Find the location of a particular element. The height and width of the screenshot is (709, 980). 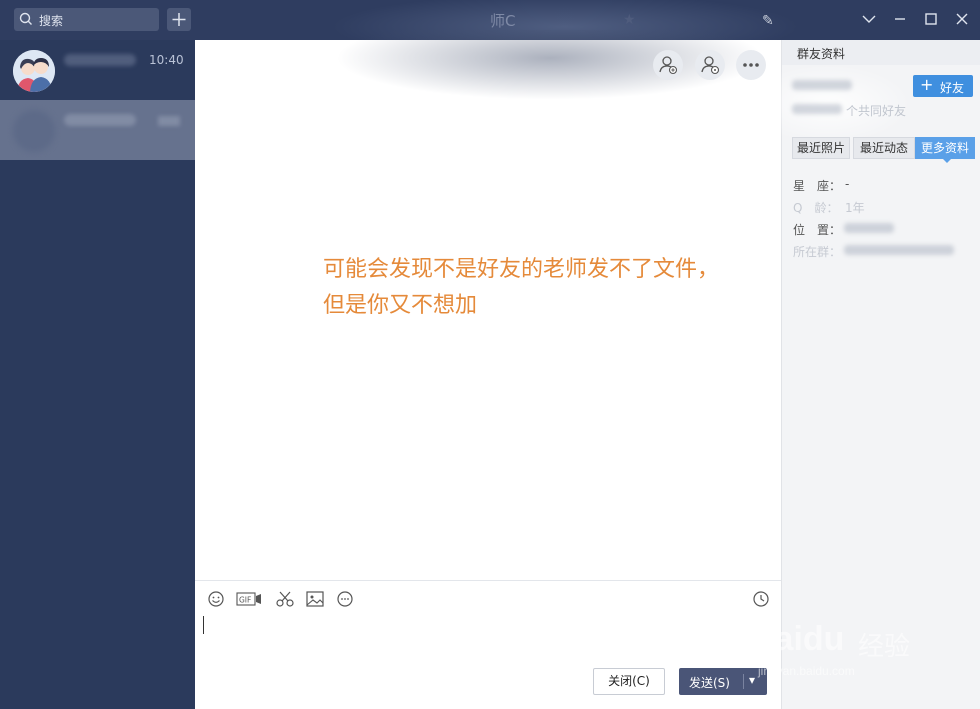

image-icon is located at coordinates (315, 599).